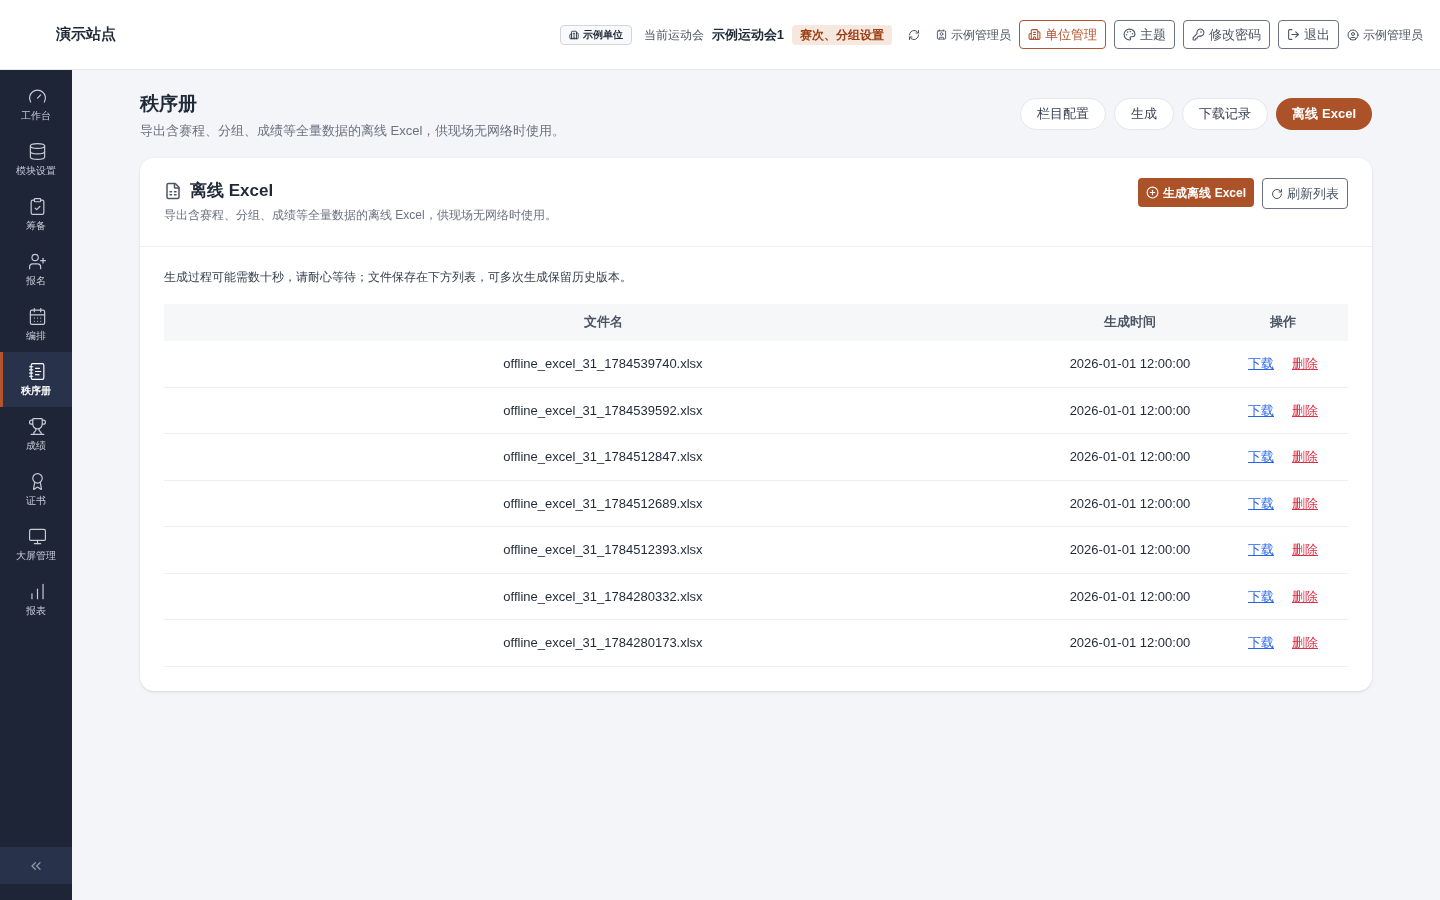 This screenshot has width=1440, height=900. What do you see at coordinates (1196, 192) in the screenshot?
I see `generate-button: 生成离线 Excel` at bounding box center [1196, 192].